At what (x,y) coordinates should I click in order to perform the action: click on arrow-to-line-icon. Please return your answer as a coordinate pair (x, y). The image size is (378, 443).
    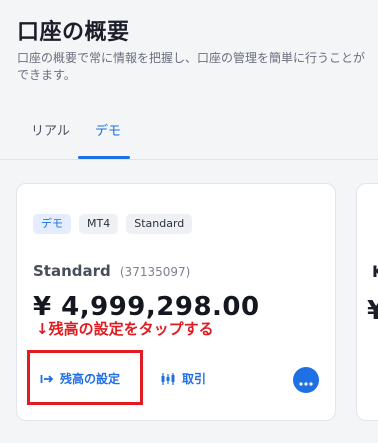
    Looking at the image, I should click on (47, 379).